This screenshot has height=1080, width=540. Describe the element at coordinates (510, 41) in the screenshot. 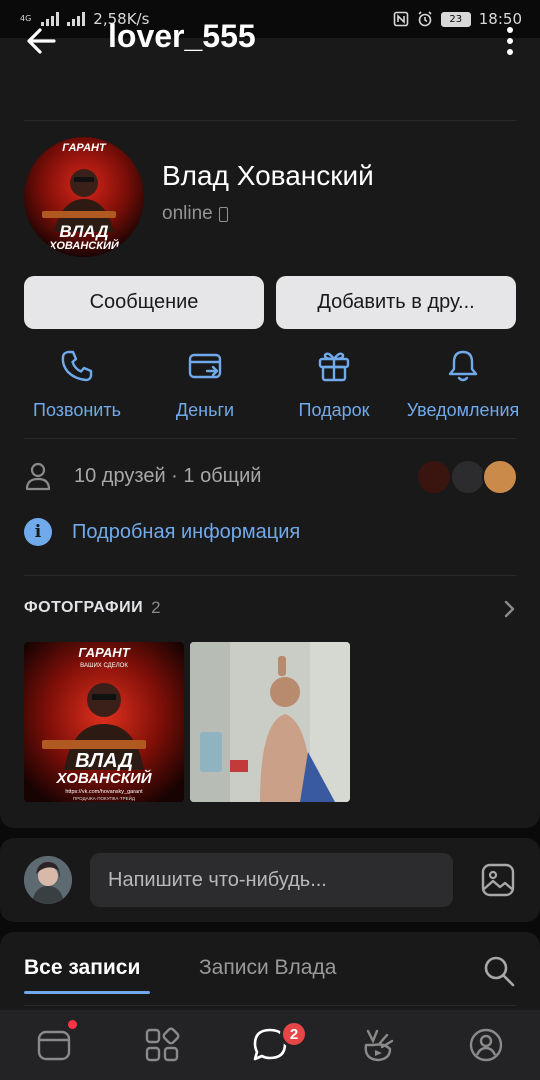

I see `more-options-icon` at that location.